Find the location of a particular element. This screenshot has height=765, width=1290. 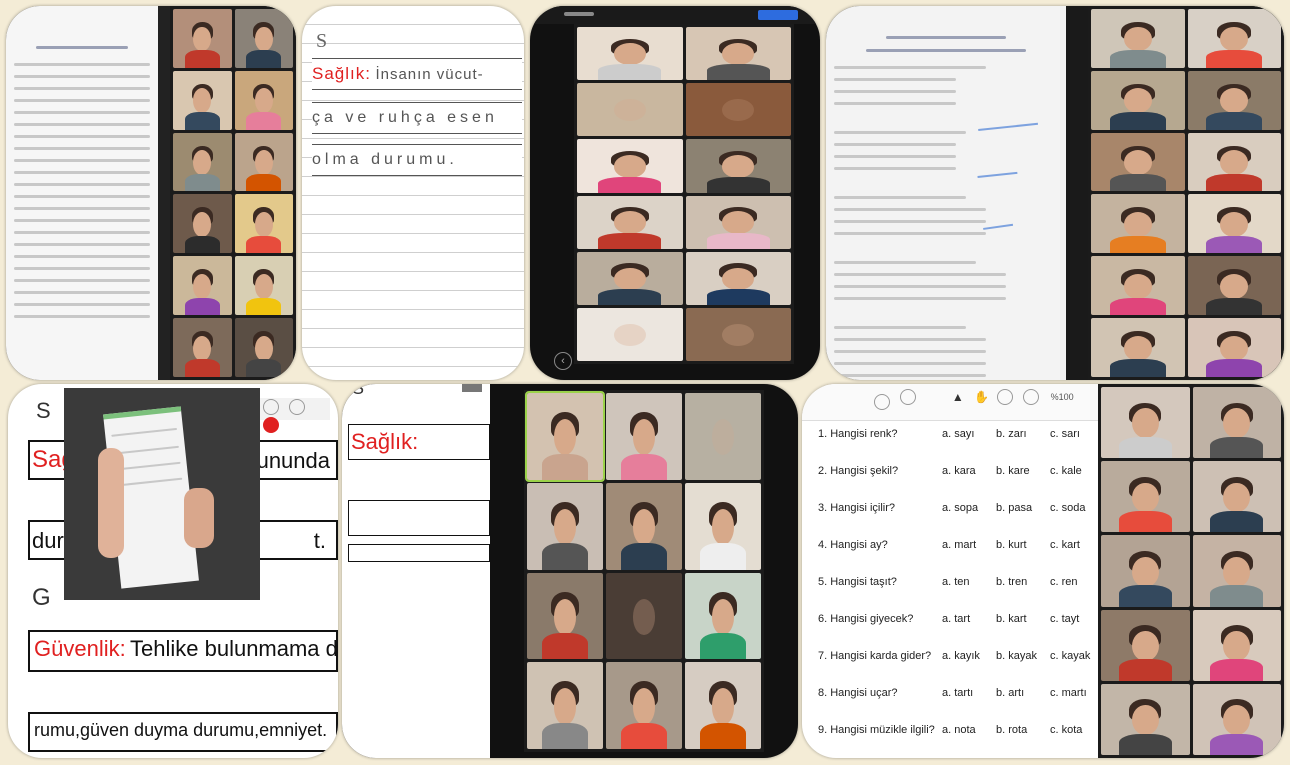

note-text-partial: dur is located at coordinates (48, 540).